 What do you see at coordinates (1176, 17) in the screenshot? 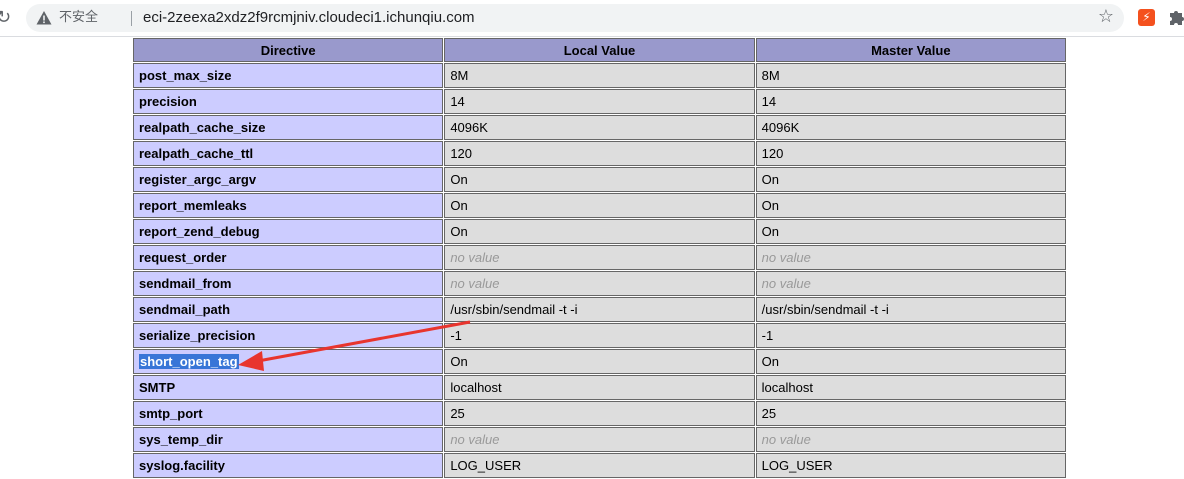
I see `extensions-puzzle-icon` at bounding box center [1176, 17].